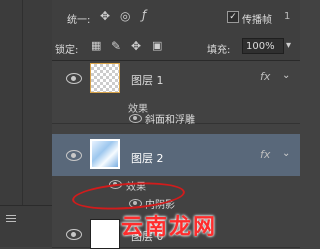 This screenshot has height=249, width=320. What do you see at coordinates (157, 46) in the screenshot?
I see `lock-all-icon: ▣` at bounding box center [157, 46].